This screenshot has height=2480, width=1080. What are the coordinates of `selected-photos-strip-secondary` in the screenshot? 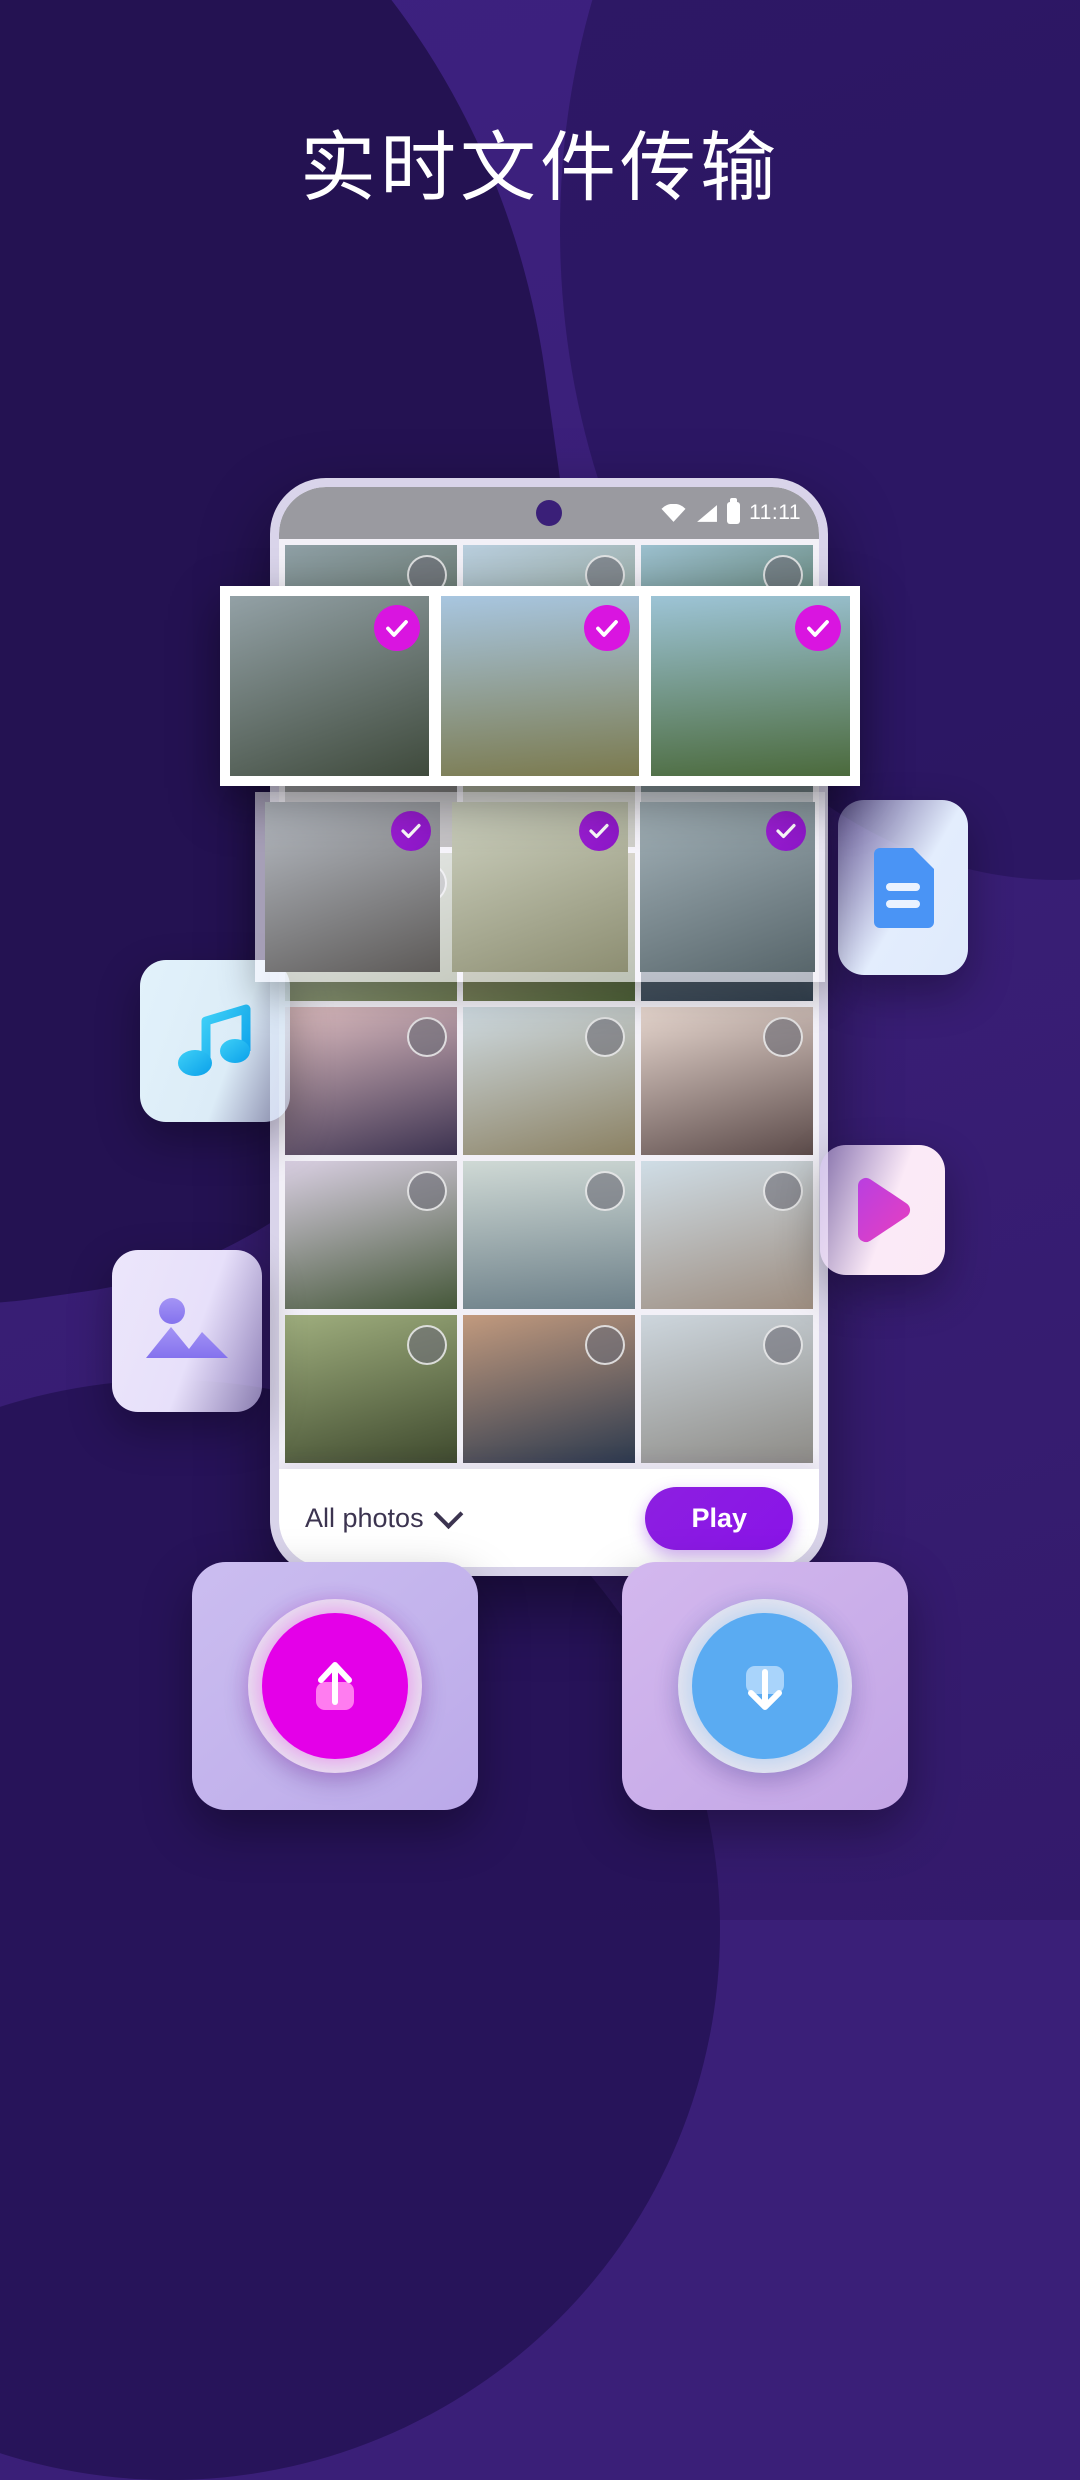 It's located at (540, 887).